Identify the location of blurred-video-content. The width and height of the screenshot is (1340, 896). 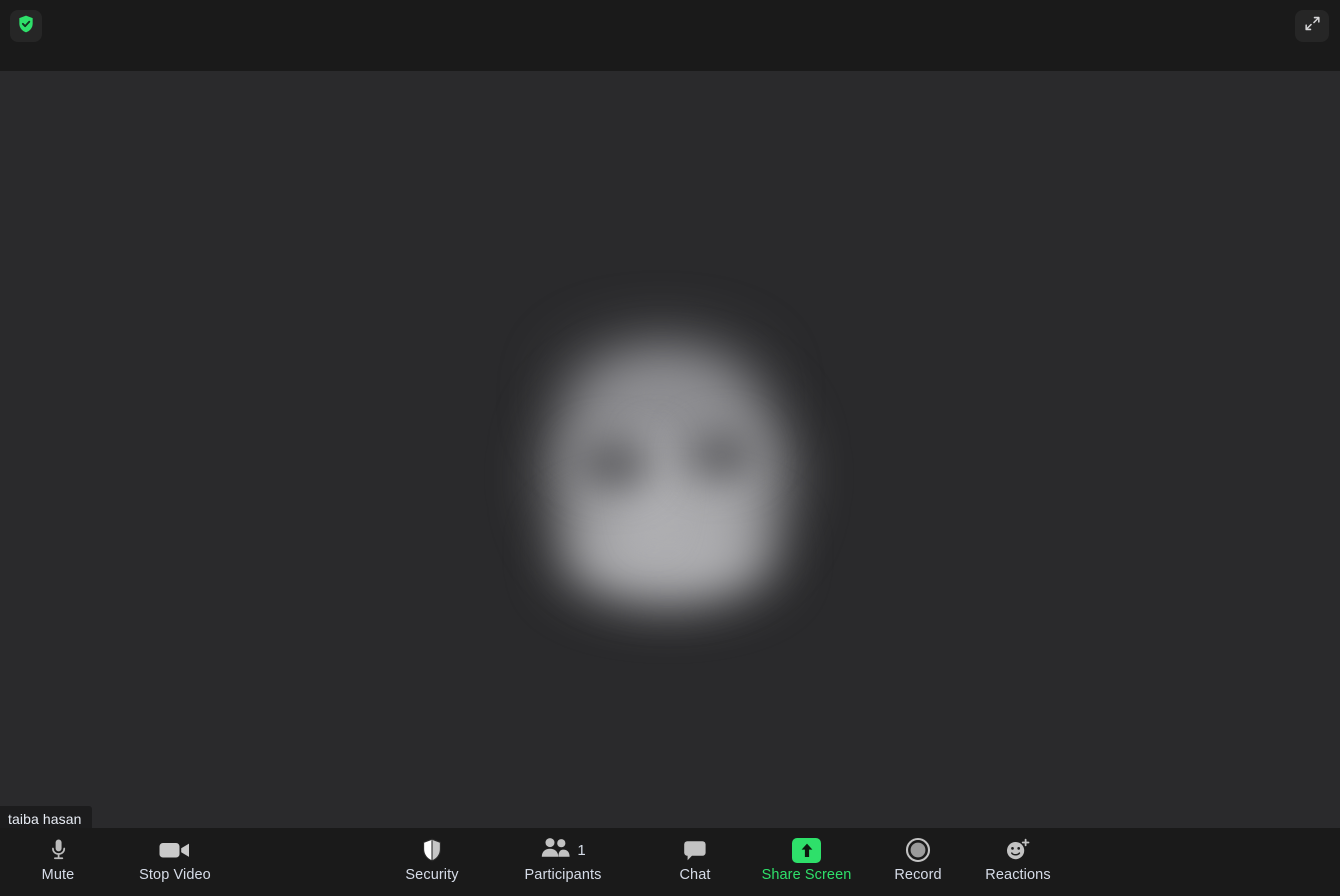
(670, 461).